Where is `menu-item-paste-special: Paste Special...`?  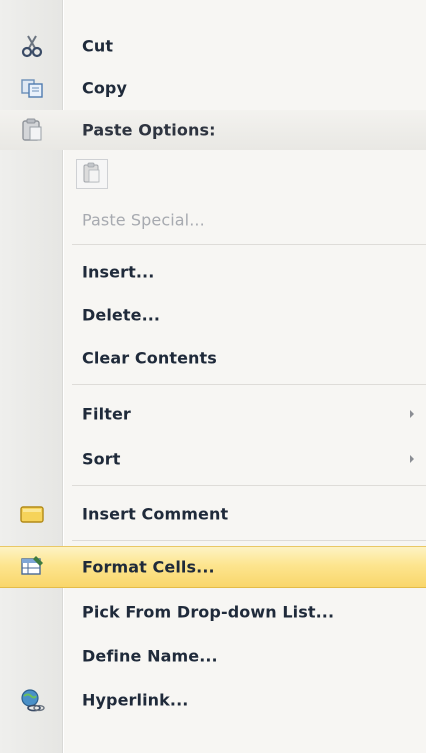 menu-item-paste-special: Paste Special... is located at coordinates (213, 220).